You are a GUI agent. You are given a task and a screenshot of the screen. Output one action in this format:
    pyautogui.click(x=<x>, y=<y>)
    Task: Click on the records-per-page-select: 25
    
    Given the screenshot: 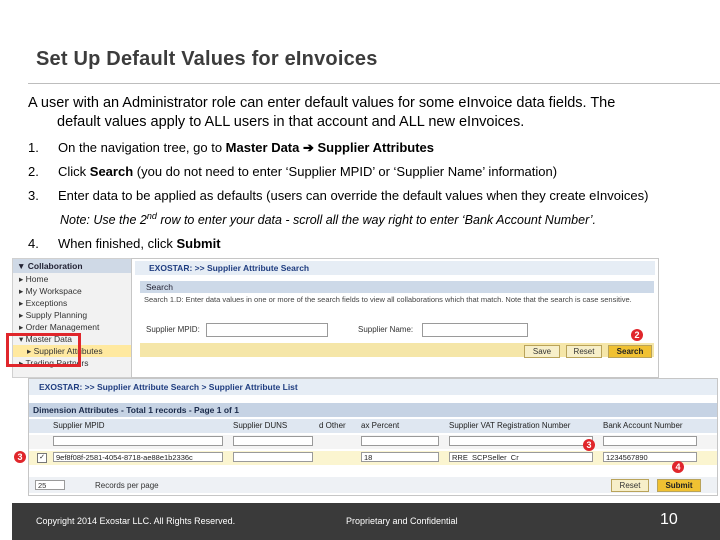 What is the action you would take?
    pyautogui.click(x=50, y=485)
    